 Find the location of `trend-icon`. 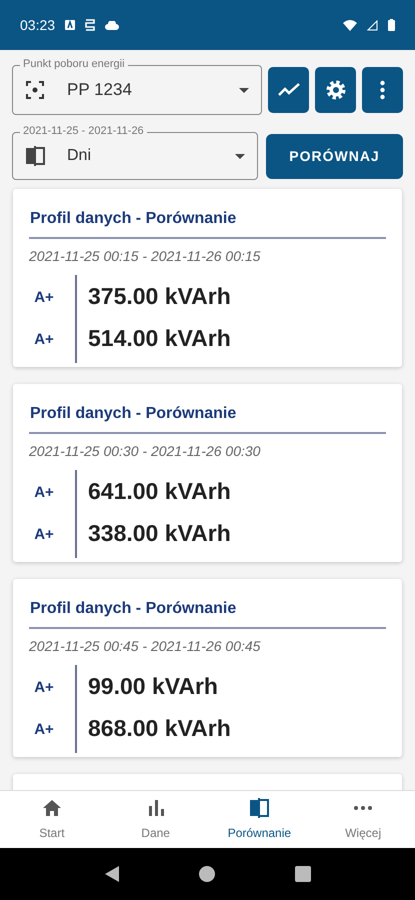

trend-icon is located at coordinates (289, 90).